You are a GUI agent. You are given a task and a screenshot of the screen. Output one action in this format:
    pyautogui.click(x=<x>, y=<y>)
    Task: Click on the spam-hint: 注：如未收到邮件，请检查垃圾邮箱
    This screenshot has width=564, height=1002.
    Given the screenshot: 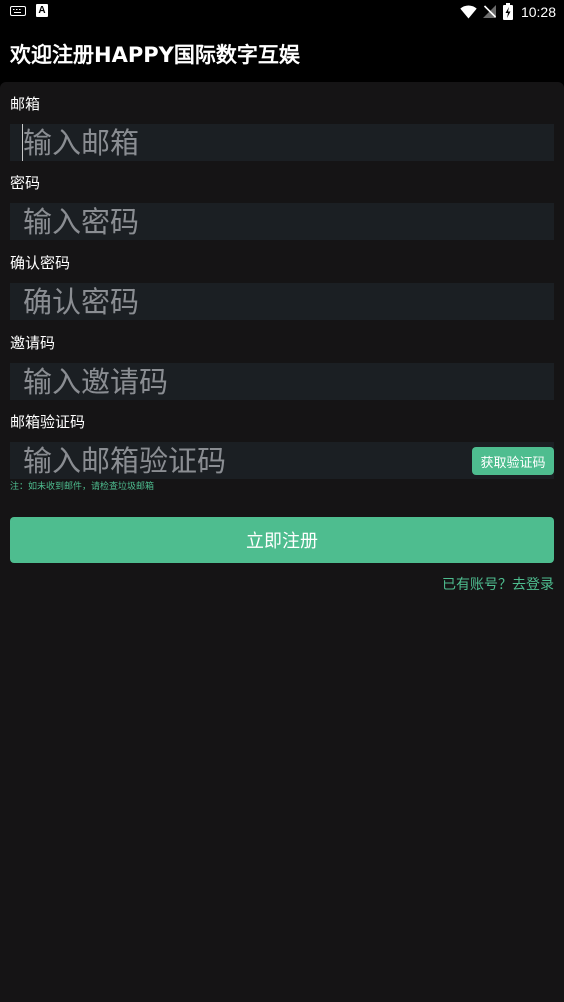 What is the action you would take?
    pyautogui.click(x=82, y=487)
    